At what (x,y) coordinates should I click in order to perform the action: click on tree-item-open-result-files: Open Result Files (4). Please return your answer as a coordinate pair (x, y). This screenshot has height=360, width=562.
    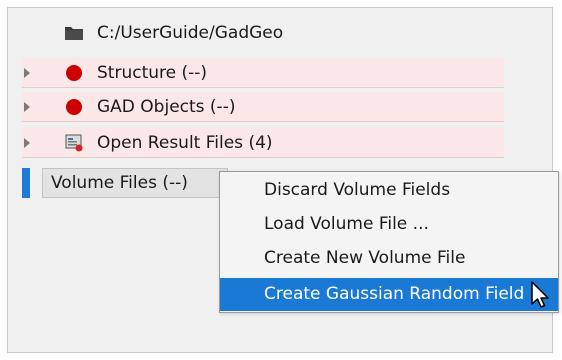
    Looking at the image, I should click on (263, 143).